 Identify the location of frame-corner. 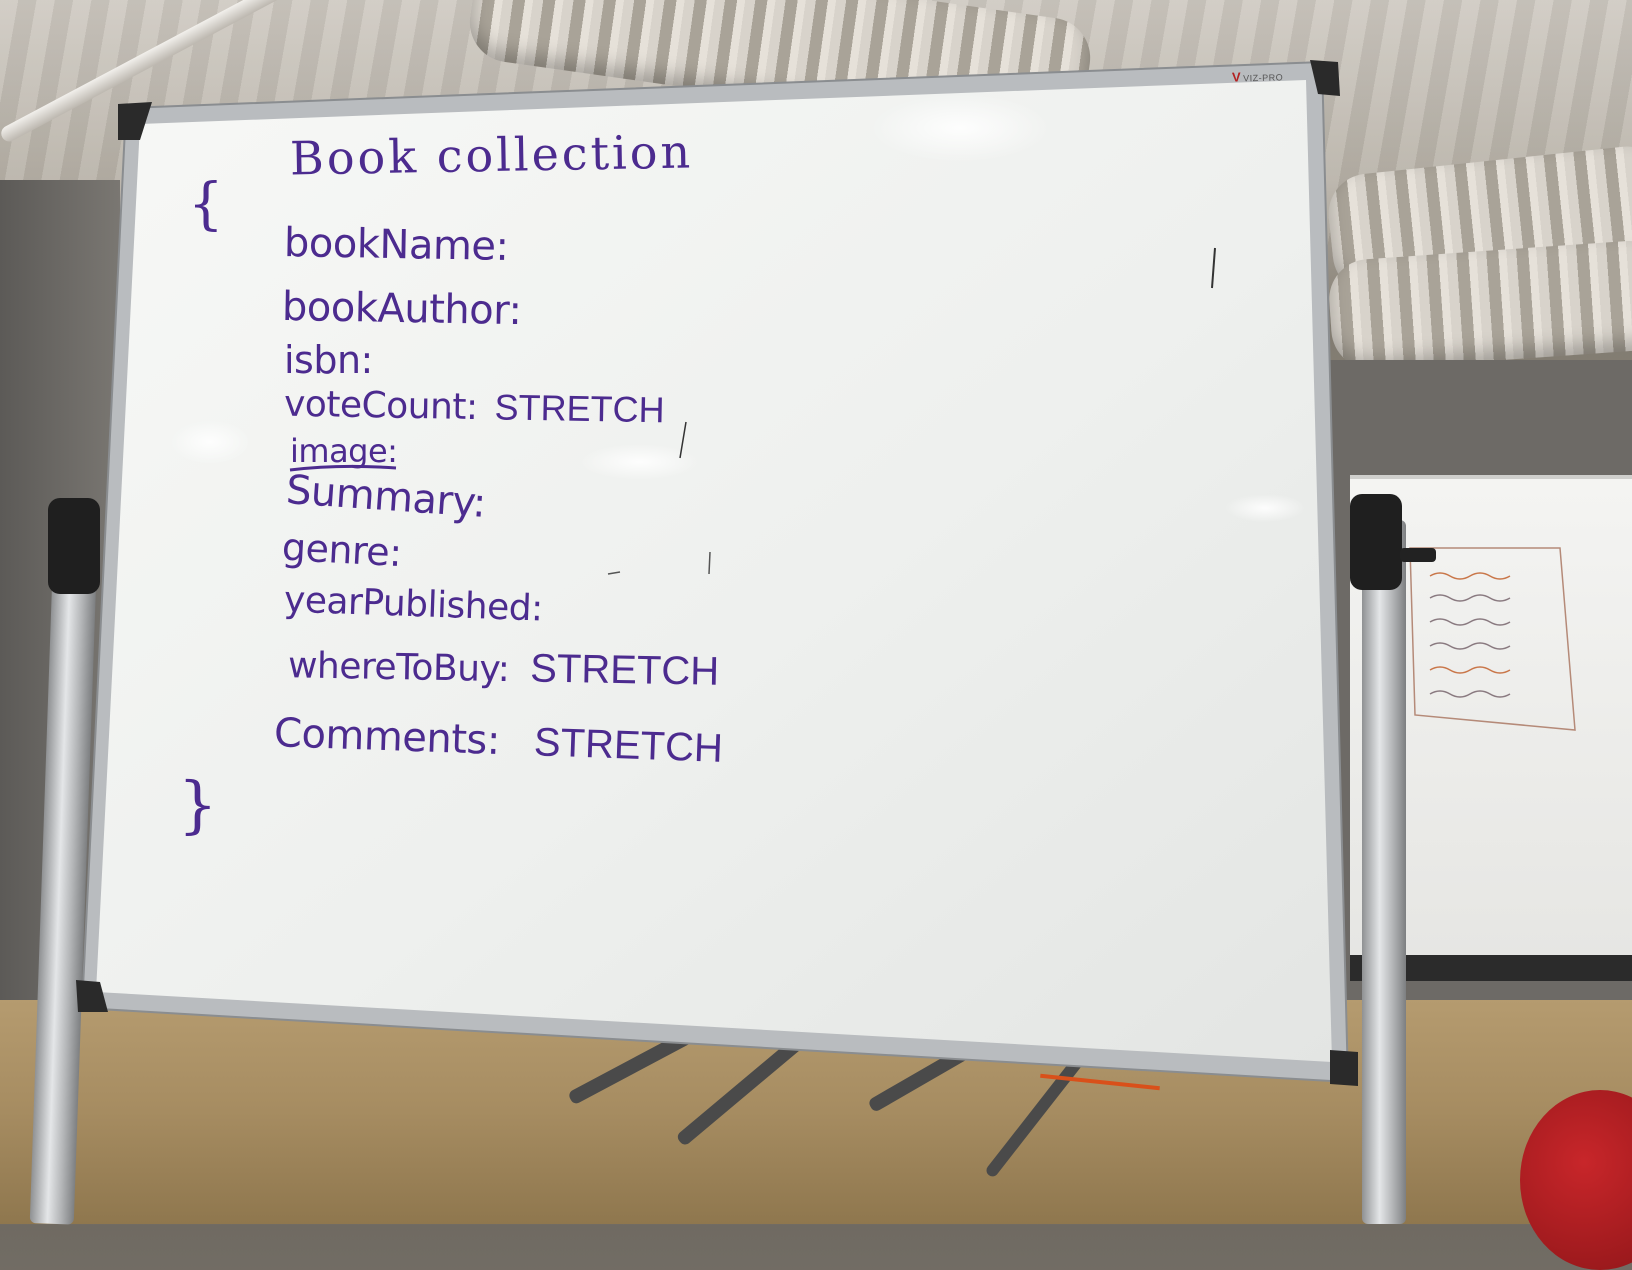
(1344, 1068).